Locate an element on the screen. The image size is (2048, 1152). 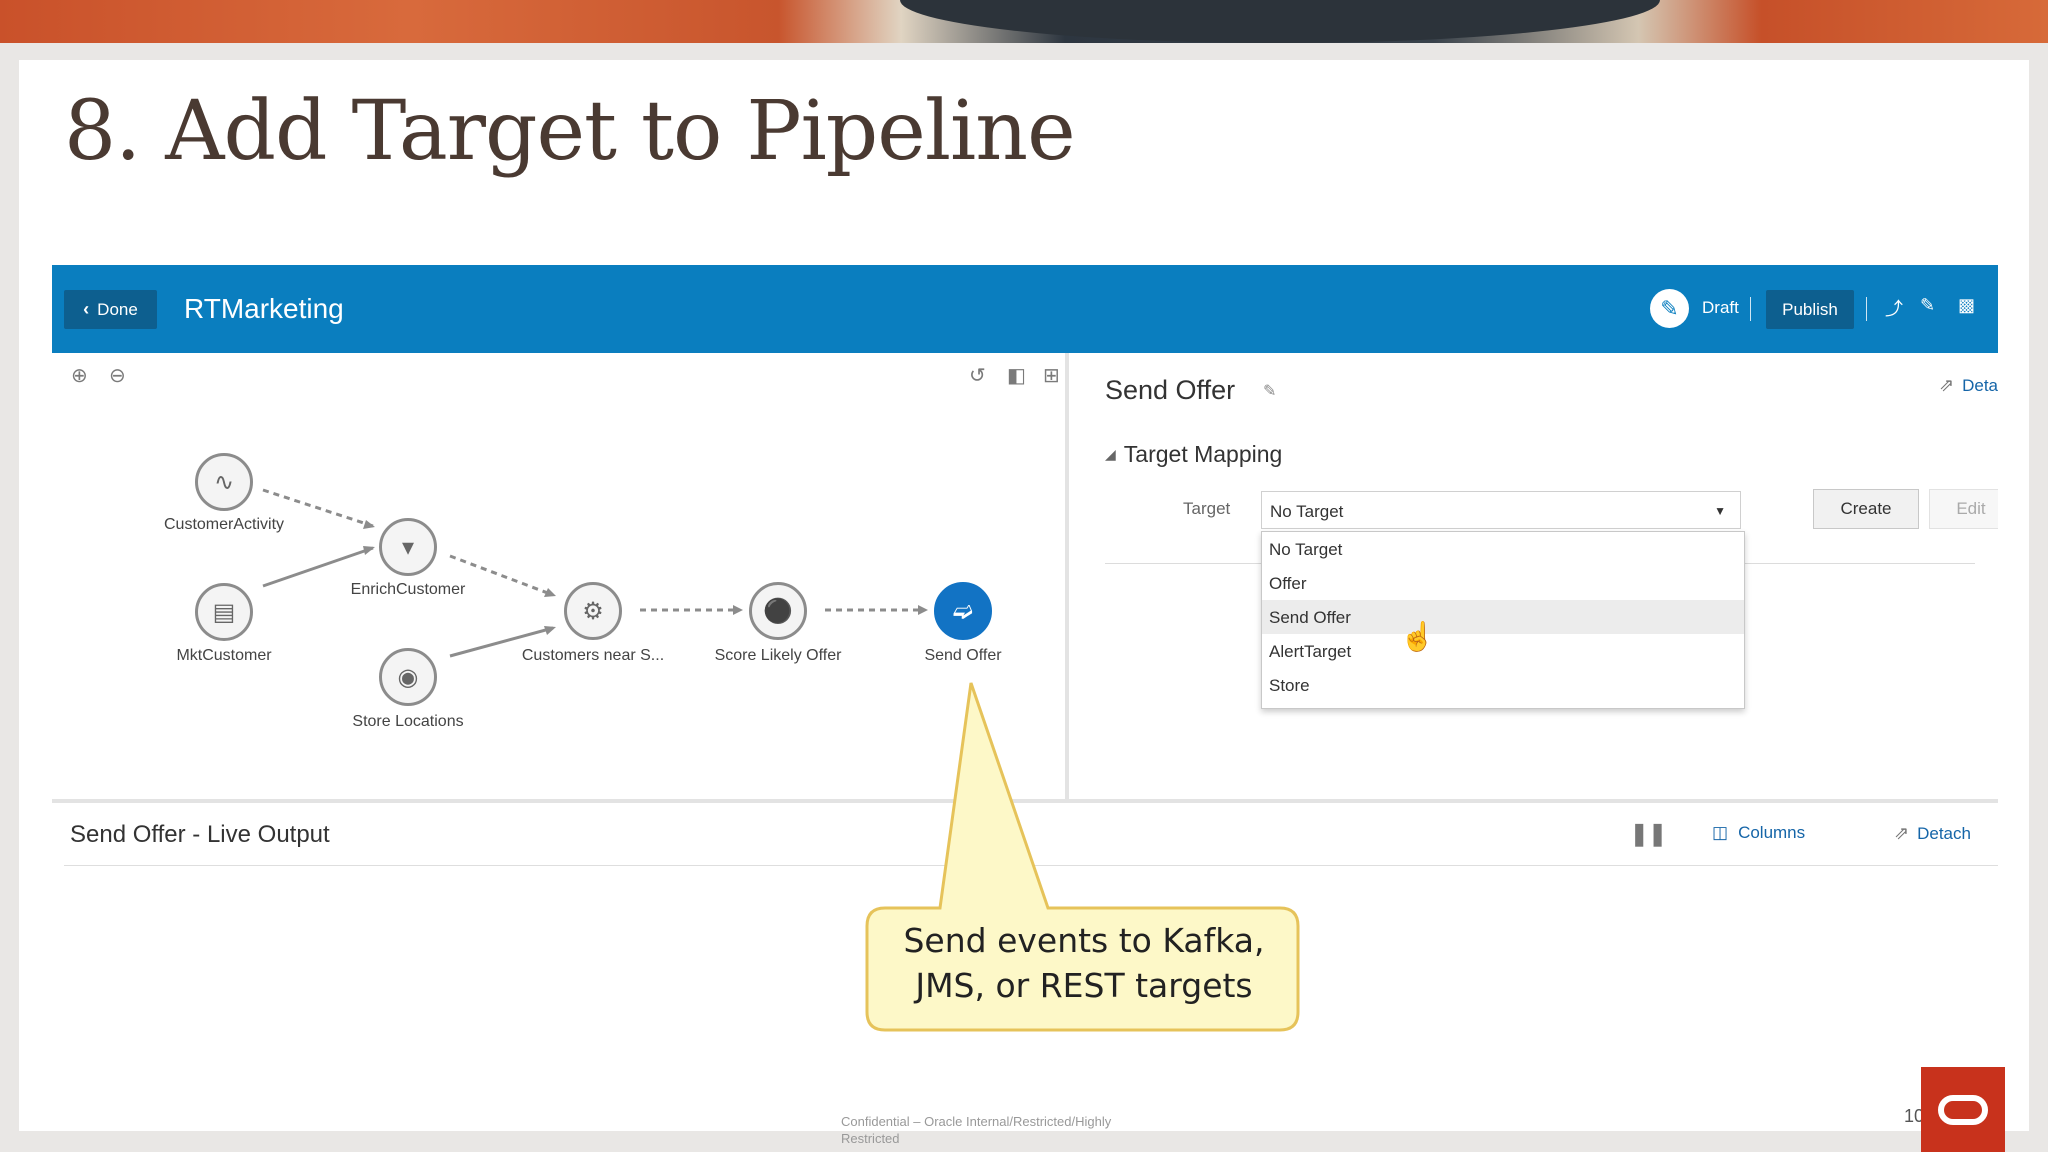
hand-cursor-icon: ☝ is located at coordinates (1417, 636).